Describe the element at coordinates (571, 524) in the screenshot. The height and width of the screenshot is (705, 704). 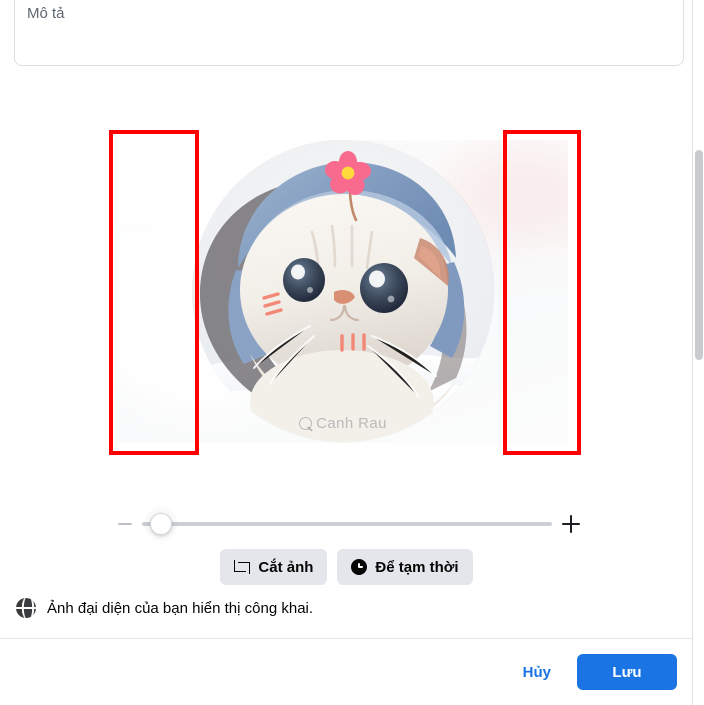
I see `plus-icon` at that location.